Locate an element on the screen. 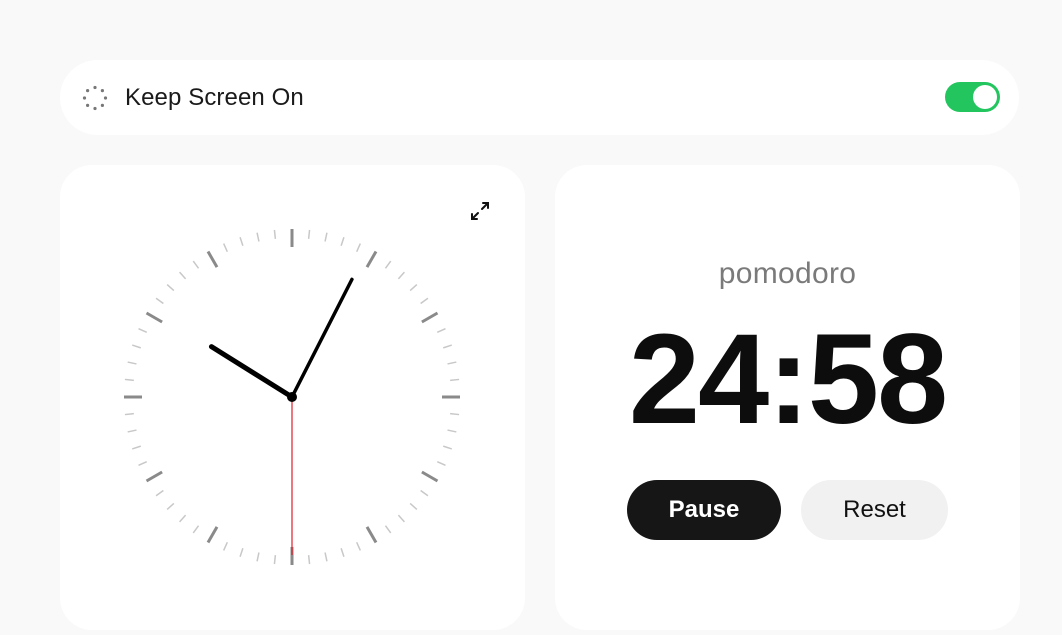 The height and width of the screenshot is (635, 1062). fullscreen-expand-button is located at coordinates (480, 211).